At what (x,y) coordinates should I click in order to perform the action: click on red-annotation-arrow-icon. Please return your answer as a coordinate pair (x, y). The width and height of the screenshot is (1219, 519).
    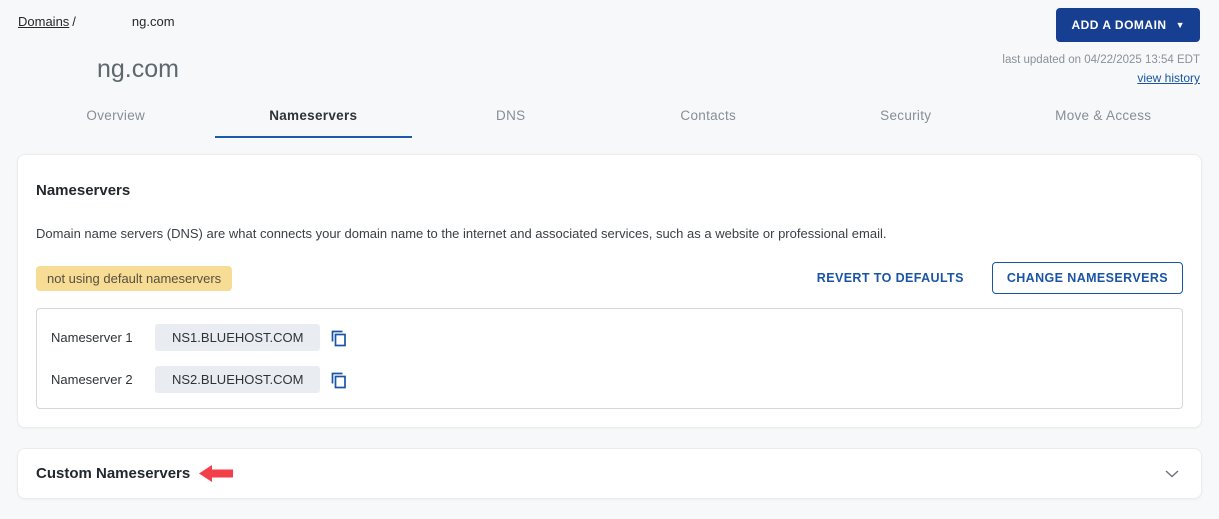
    Looking at the image, I should click on (216, 473).